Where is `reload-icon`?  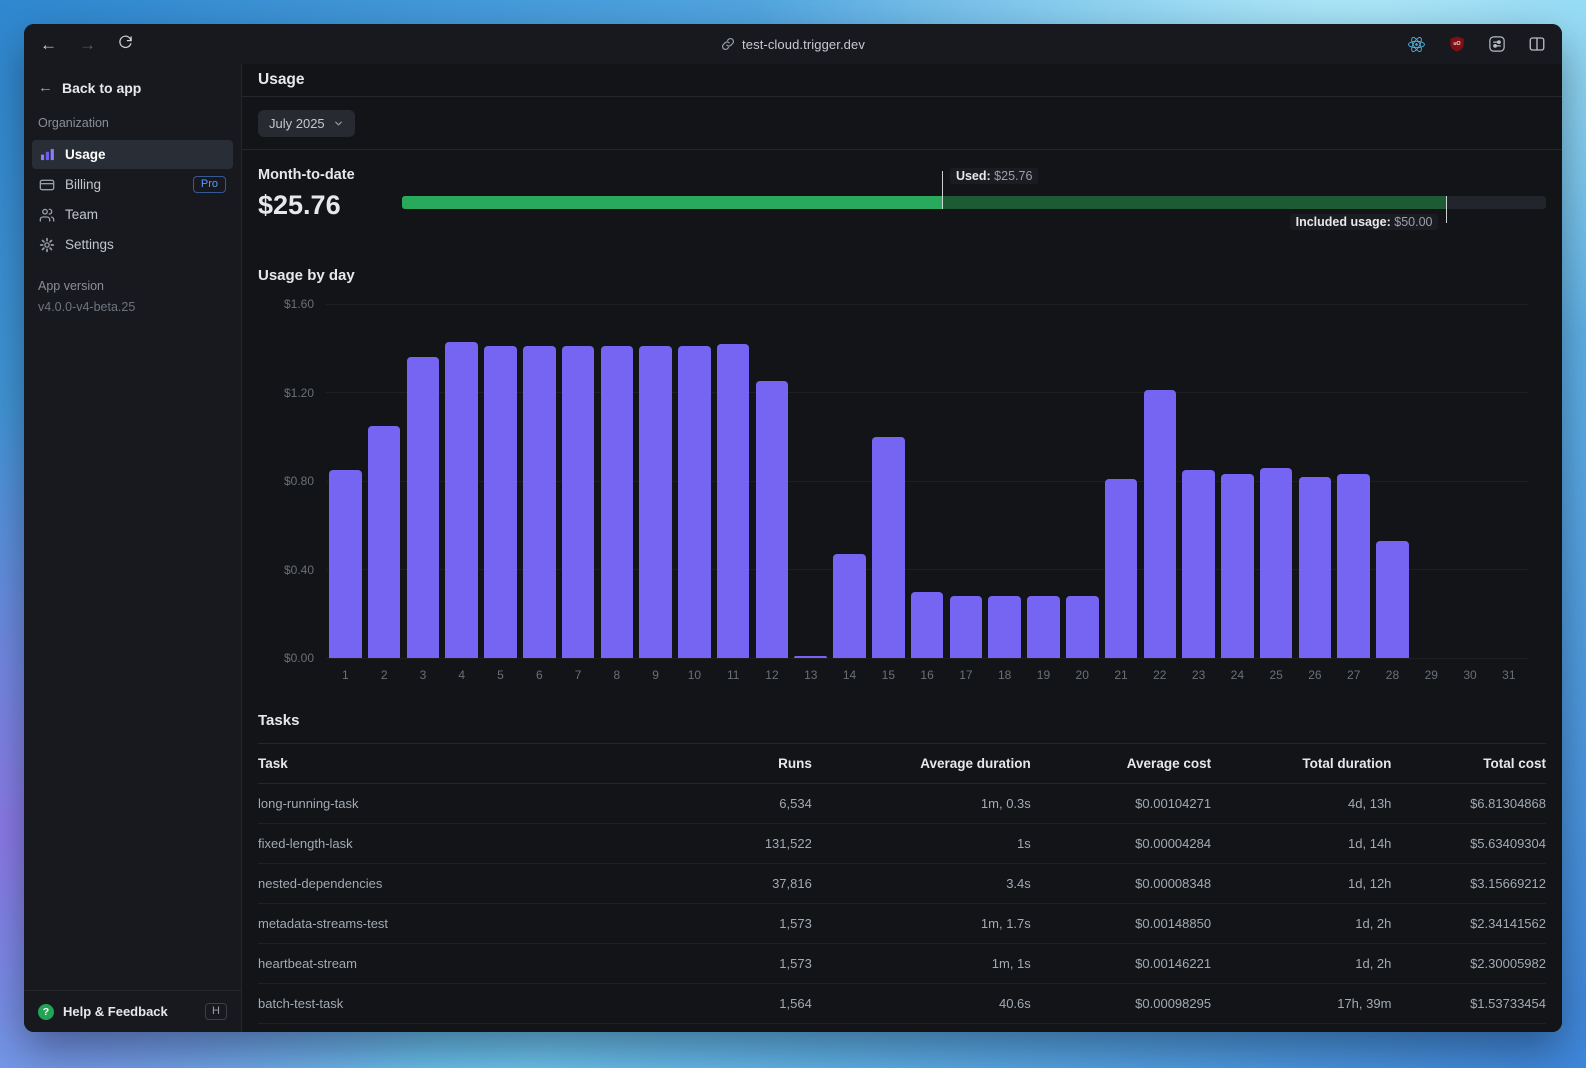
reload-icon is located at coordinates (125, 41).